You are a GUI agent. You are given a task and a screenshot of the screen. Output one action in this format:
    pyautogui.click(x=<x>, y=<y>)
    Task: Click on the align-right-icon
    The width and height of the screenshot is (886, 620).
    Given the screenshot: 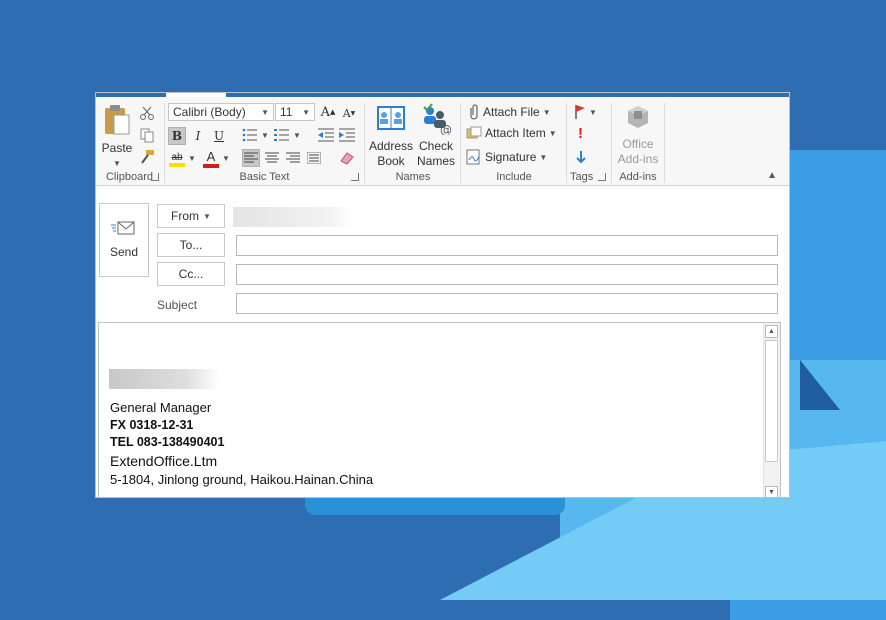 What is the action you would take?
    pyautogui.click(x=293, y=157)
    